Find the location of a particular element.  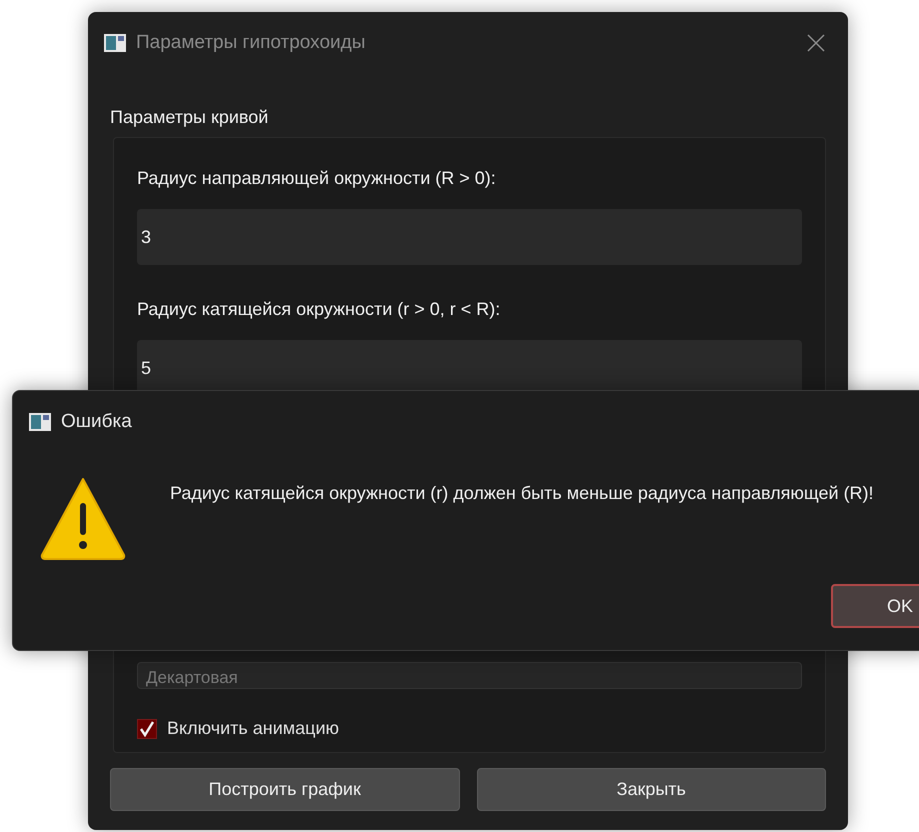

input-field: 3 is located at coordinates (469, 237).